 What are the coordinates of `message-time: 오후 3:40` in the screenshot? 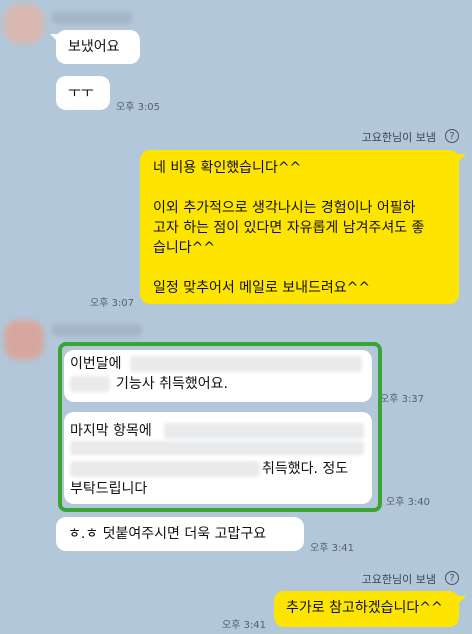 It's located at (408, 502).